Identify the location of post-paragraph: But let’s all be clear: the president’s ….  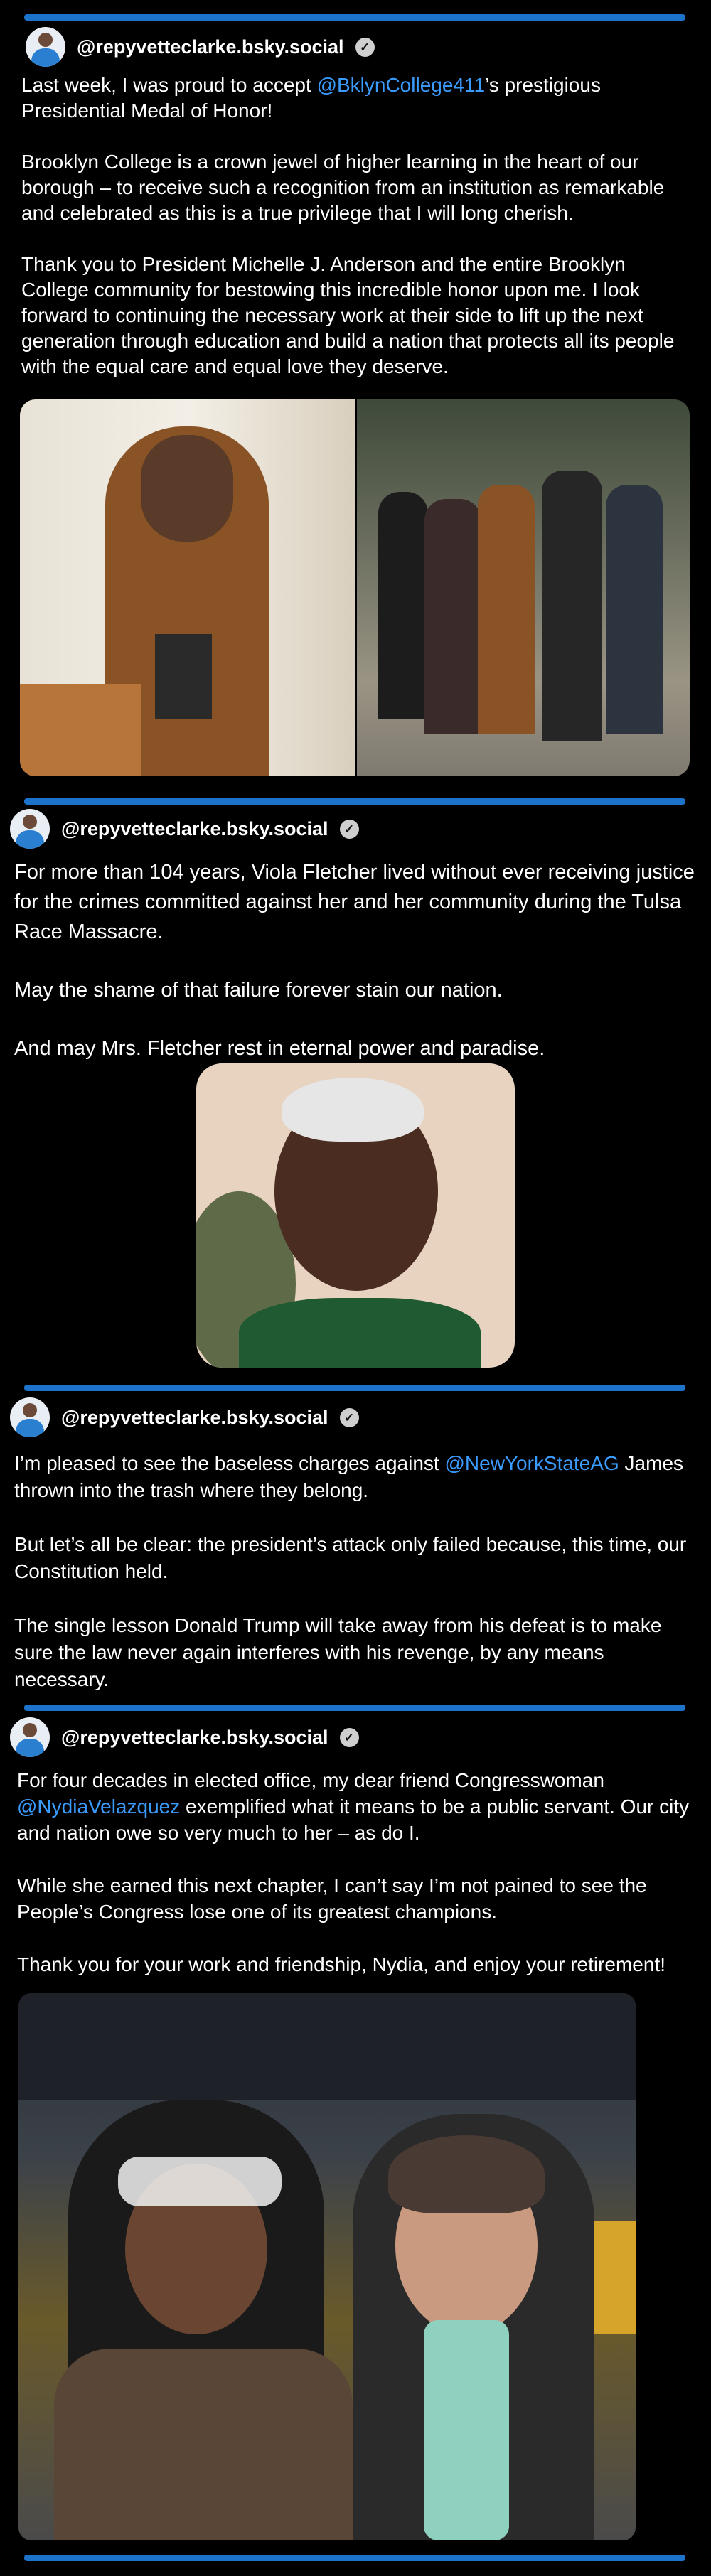
(350, 1557).